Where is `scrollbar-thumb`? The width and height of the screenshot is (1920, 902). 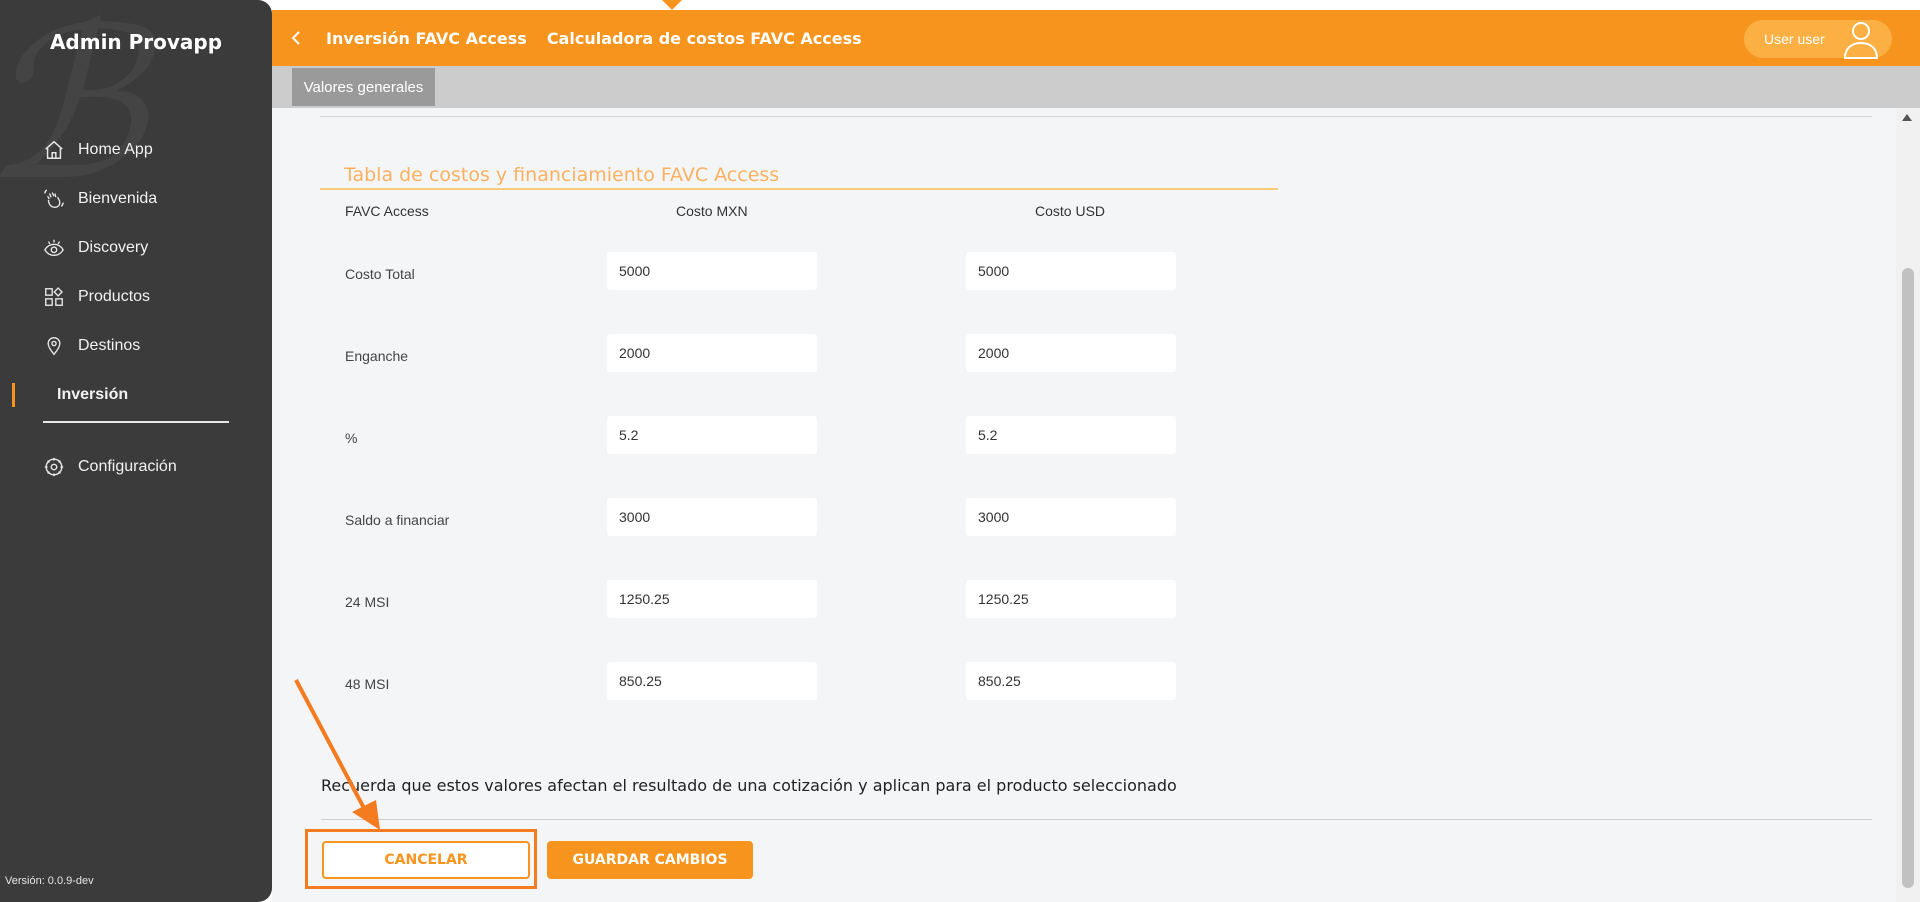 scrollbar-thumb is located at coordinates (1908, 578).